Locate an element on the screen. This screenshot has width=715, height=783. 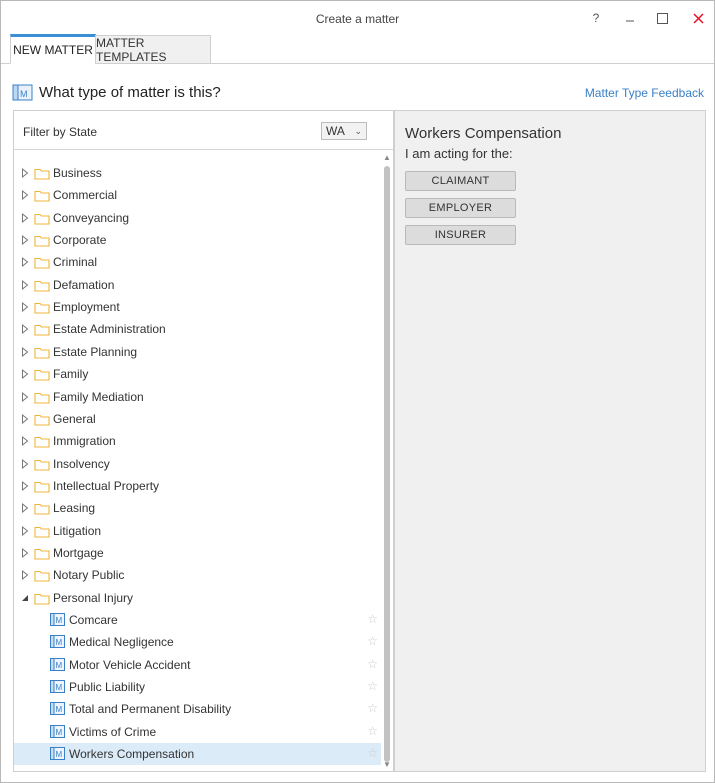
matter-type-feedback-link: Matter Type Feedback is located at coordinates (644, 93).